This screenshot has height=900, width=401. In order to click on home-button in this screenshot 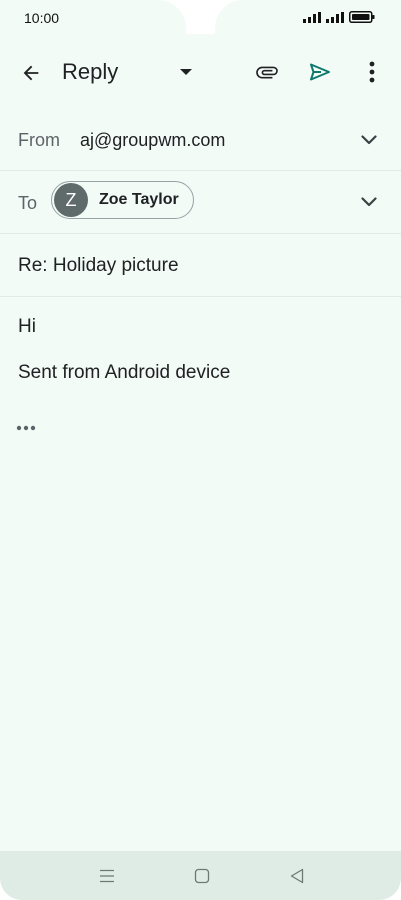, I will do `click(202, 876)`.